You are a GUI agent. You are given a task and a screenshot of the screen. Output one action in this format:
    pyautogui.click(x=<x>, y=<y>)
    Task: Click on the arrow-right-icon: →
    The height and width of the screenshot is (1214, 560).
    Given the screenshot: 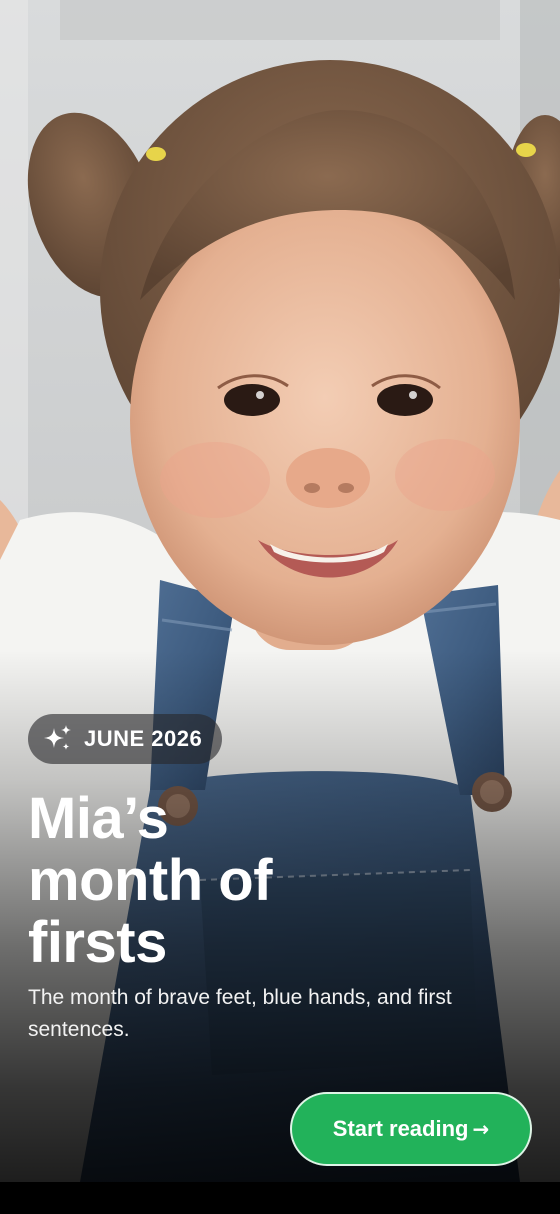 What is the action you would take?
    pyautogui.click(x=481, y=1129)
    